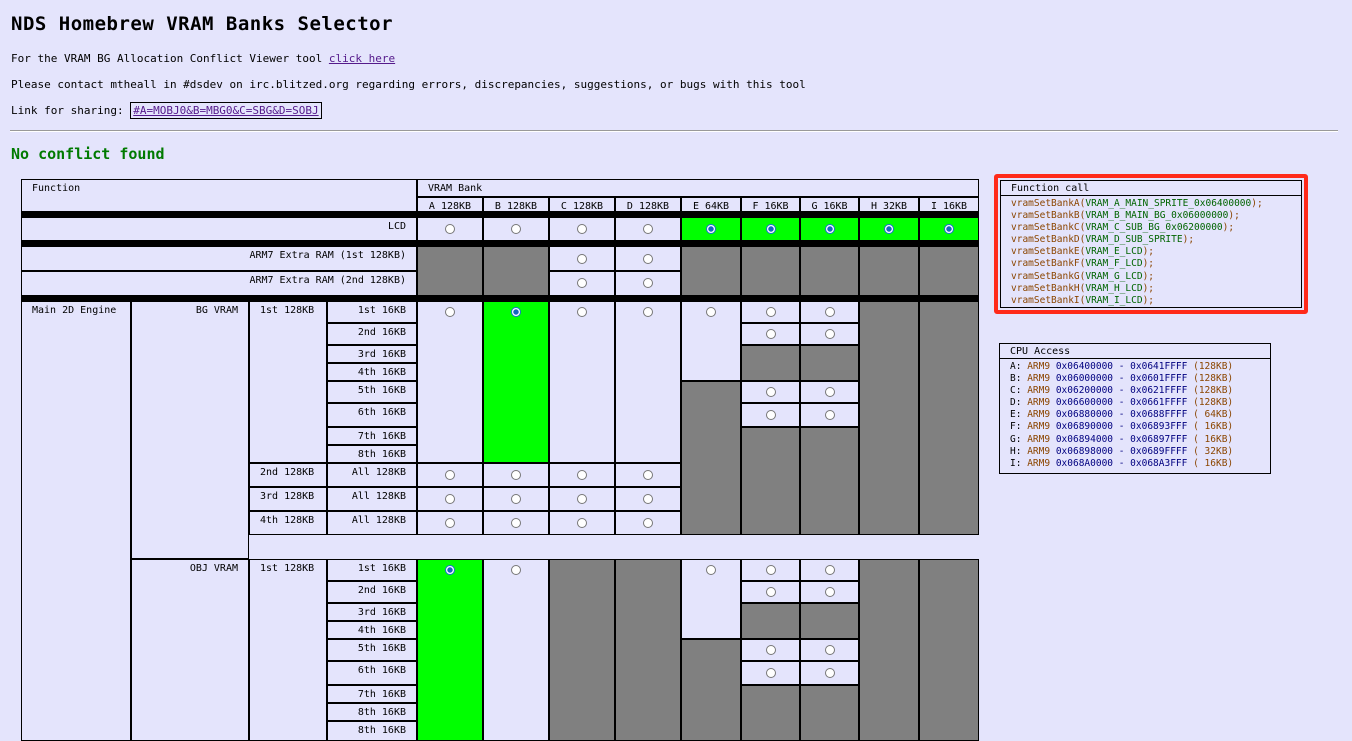  Describe the element at coordinates (288, 499) in the screenshot. I see `bg-128k-label: 3rd 128KB` at that location.